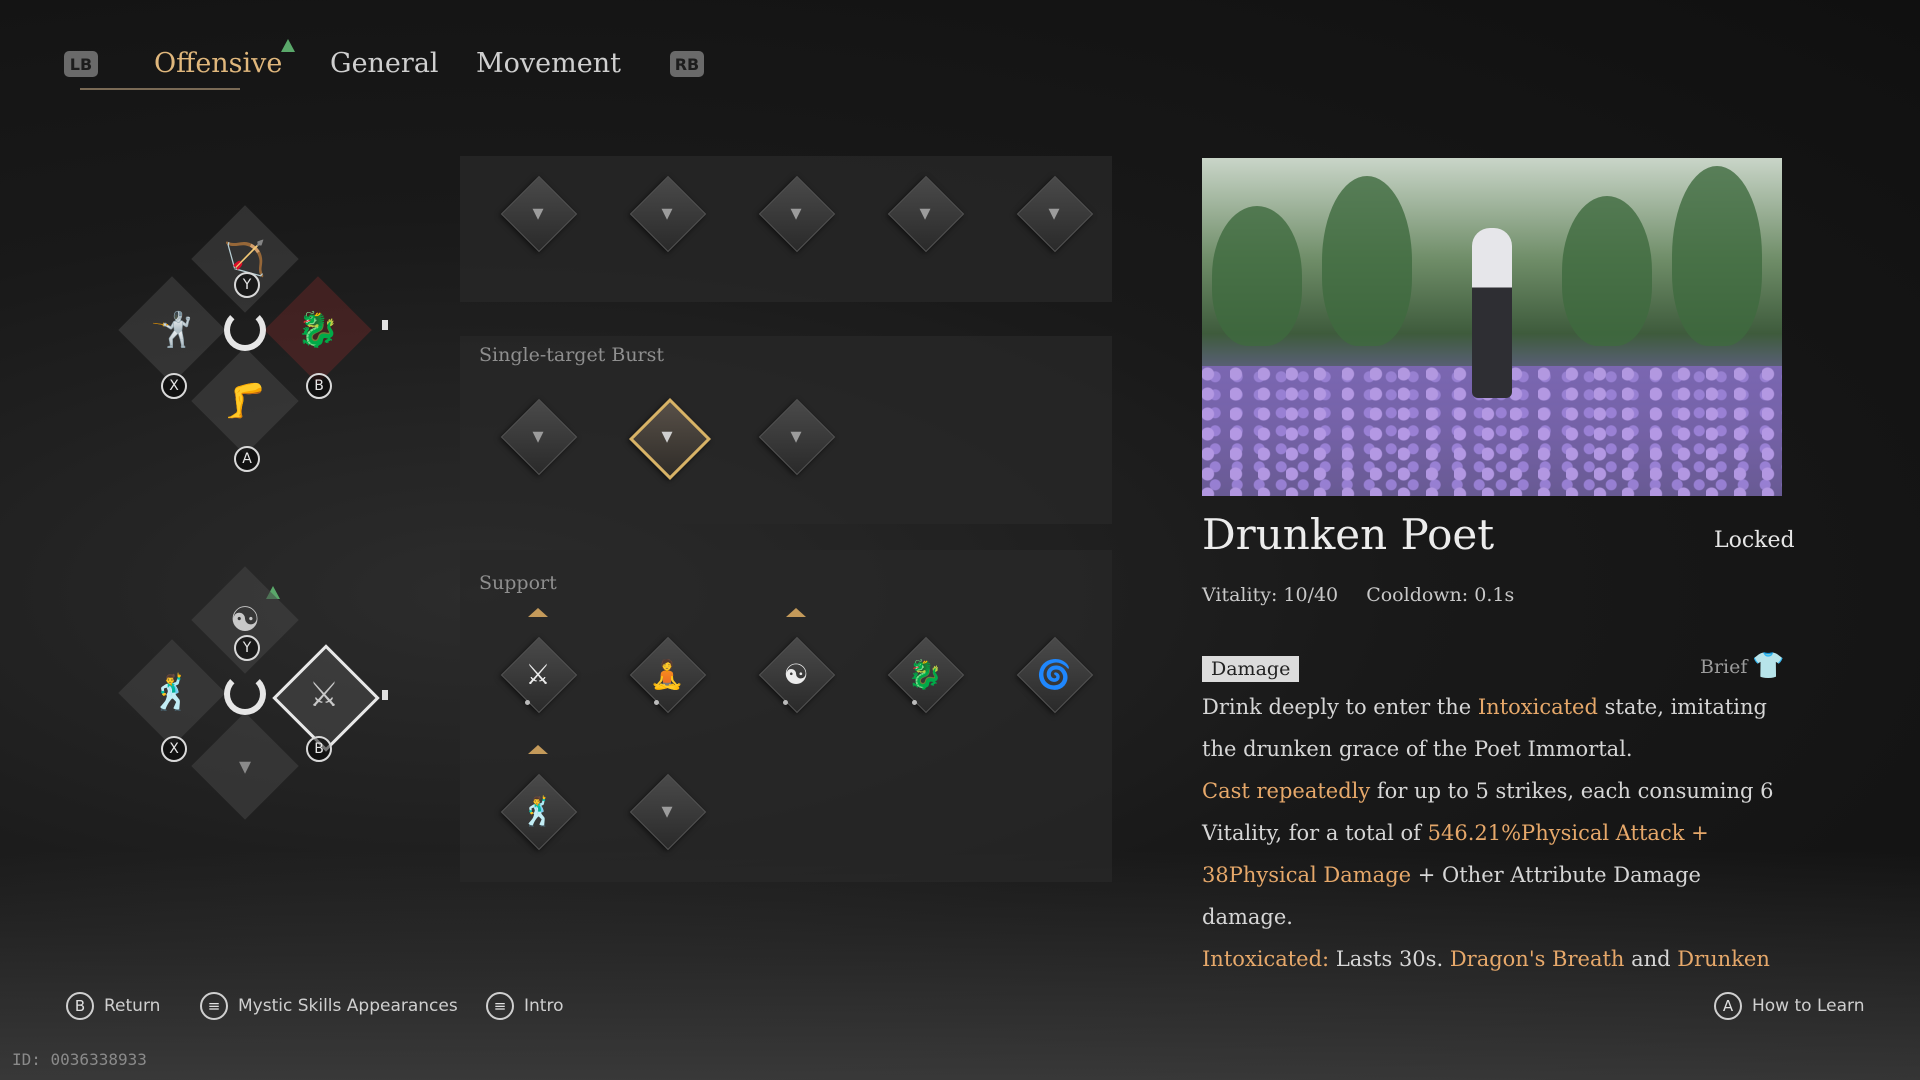 The height and width of the screenshot is (1080, 1920). What do you see at coordinates (1537, 959) in the screenshot?
I see `desc-highlight: Dragon's Breath` at bounding box center [1537, 959].